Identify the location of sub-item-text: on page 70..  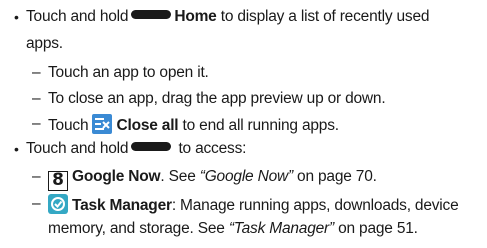
(334, 176).